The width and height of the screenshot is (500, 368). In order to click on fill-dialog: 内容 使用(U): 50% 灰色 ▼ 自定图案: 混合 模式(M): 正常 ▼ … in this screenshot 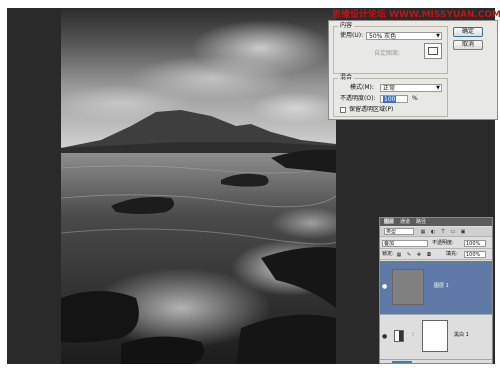, I will do `click(413, 70)`.